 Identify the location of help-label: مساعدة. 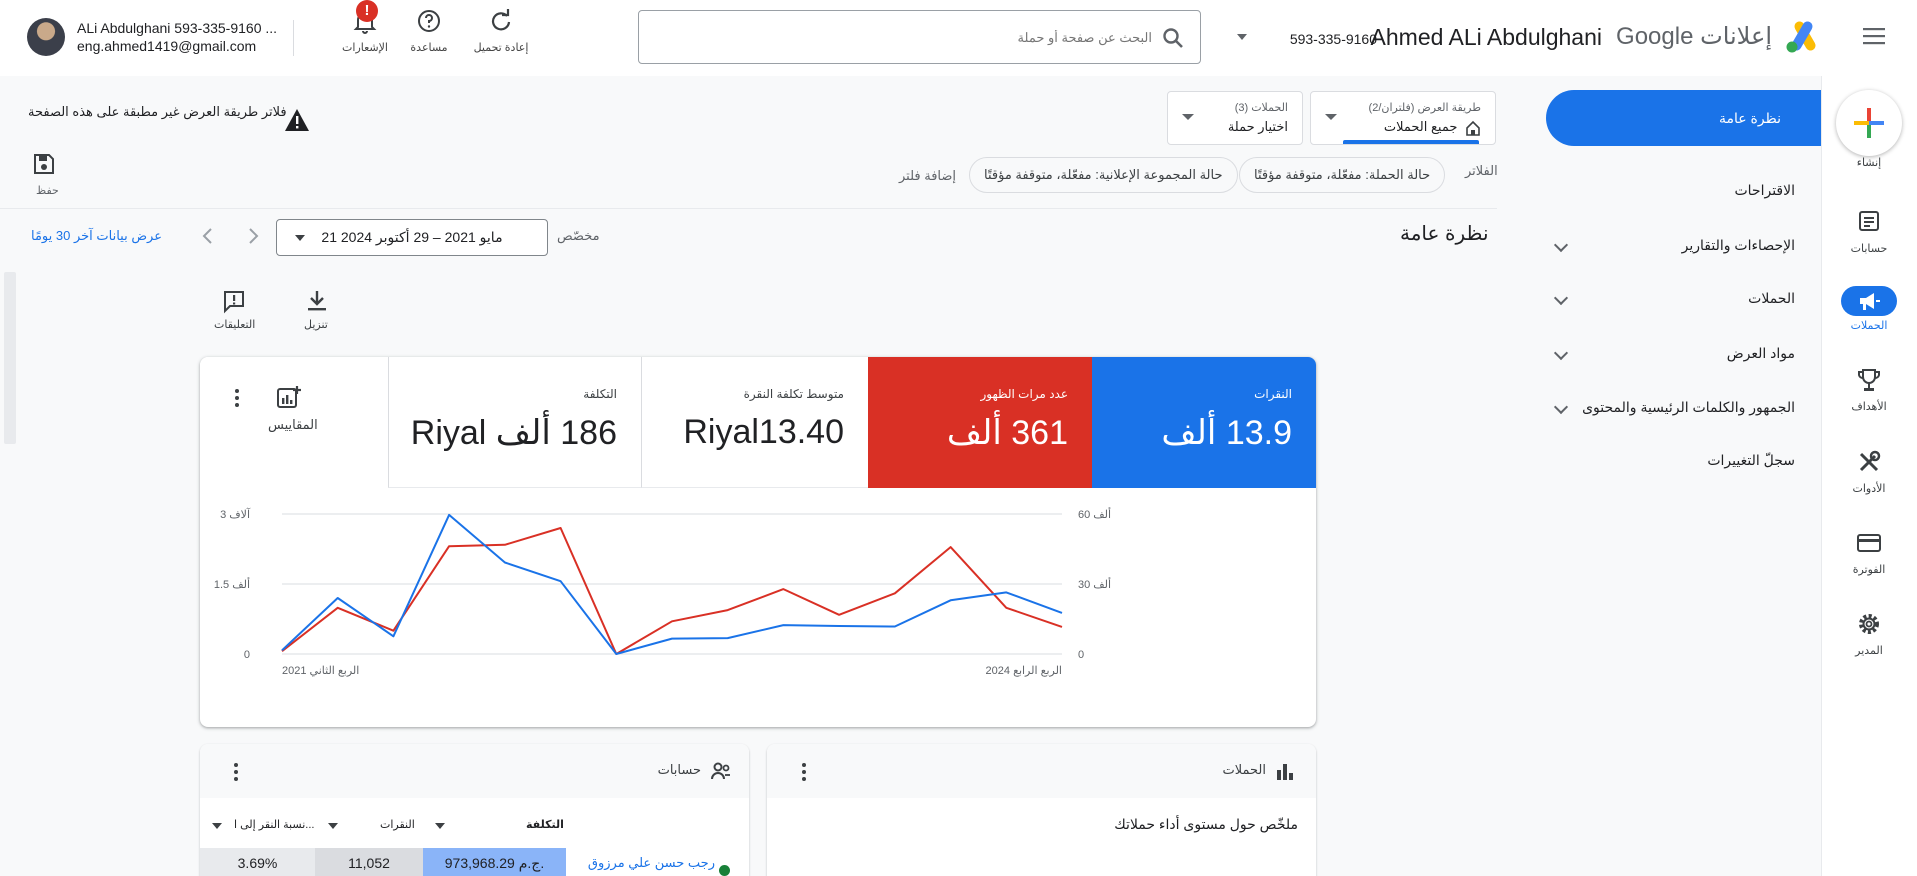
(429, 48).